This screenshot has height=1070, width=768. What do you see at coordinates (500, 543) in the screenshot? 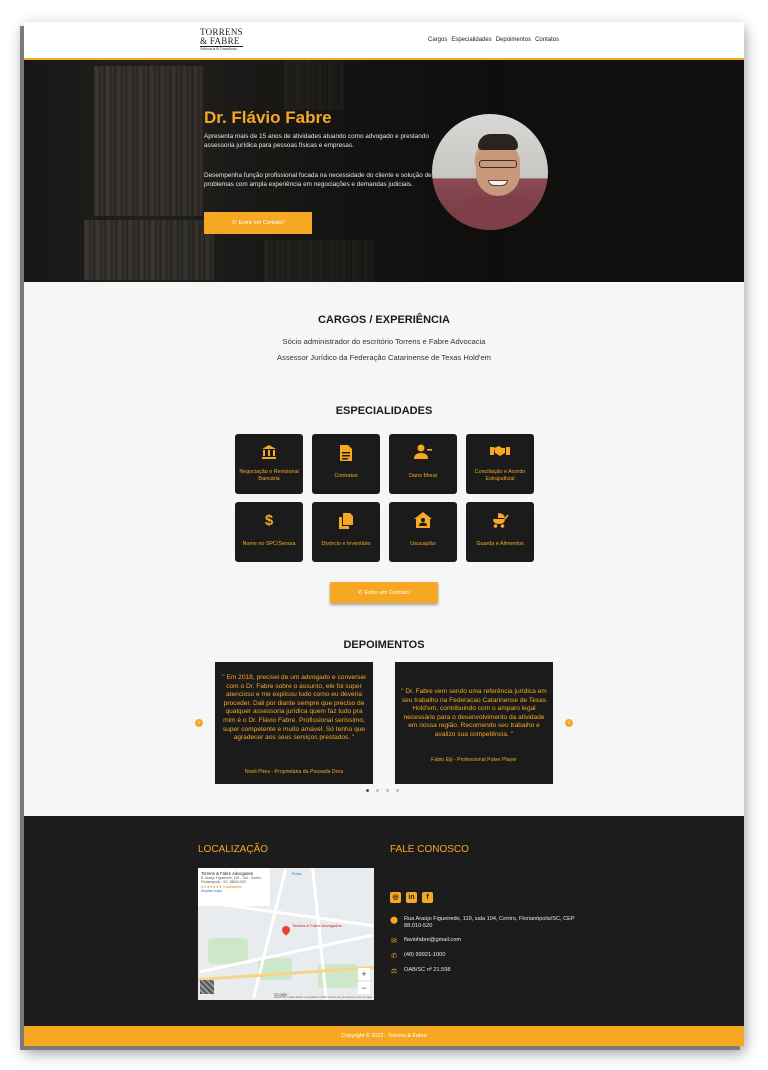
I see `specialty-label: Guarda e Alimentos` at bounding box center [500, 543].